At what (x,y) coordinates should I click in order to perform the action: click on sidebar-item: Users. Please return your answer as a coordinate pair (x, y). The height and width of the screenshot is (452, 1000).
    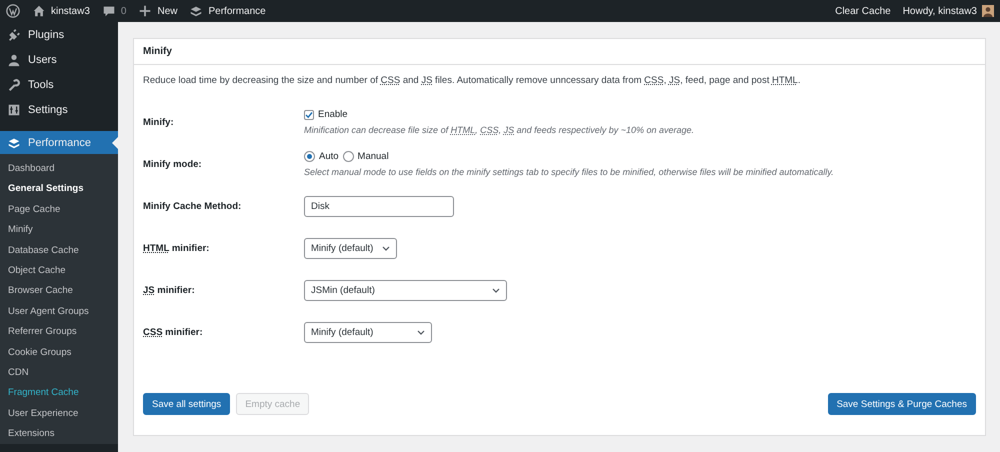
    Looking at the image, I should click on (59, 59).